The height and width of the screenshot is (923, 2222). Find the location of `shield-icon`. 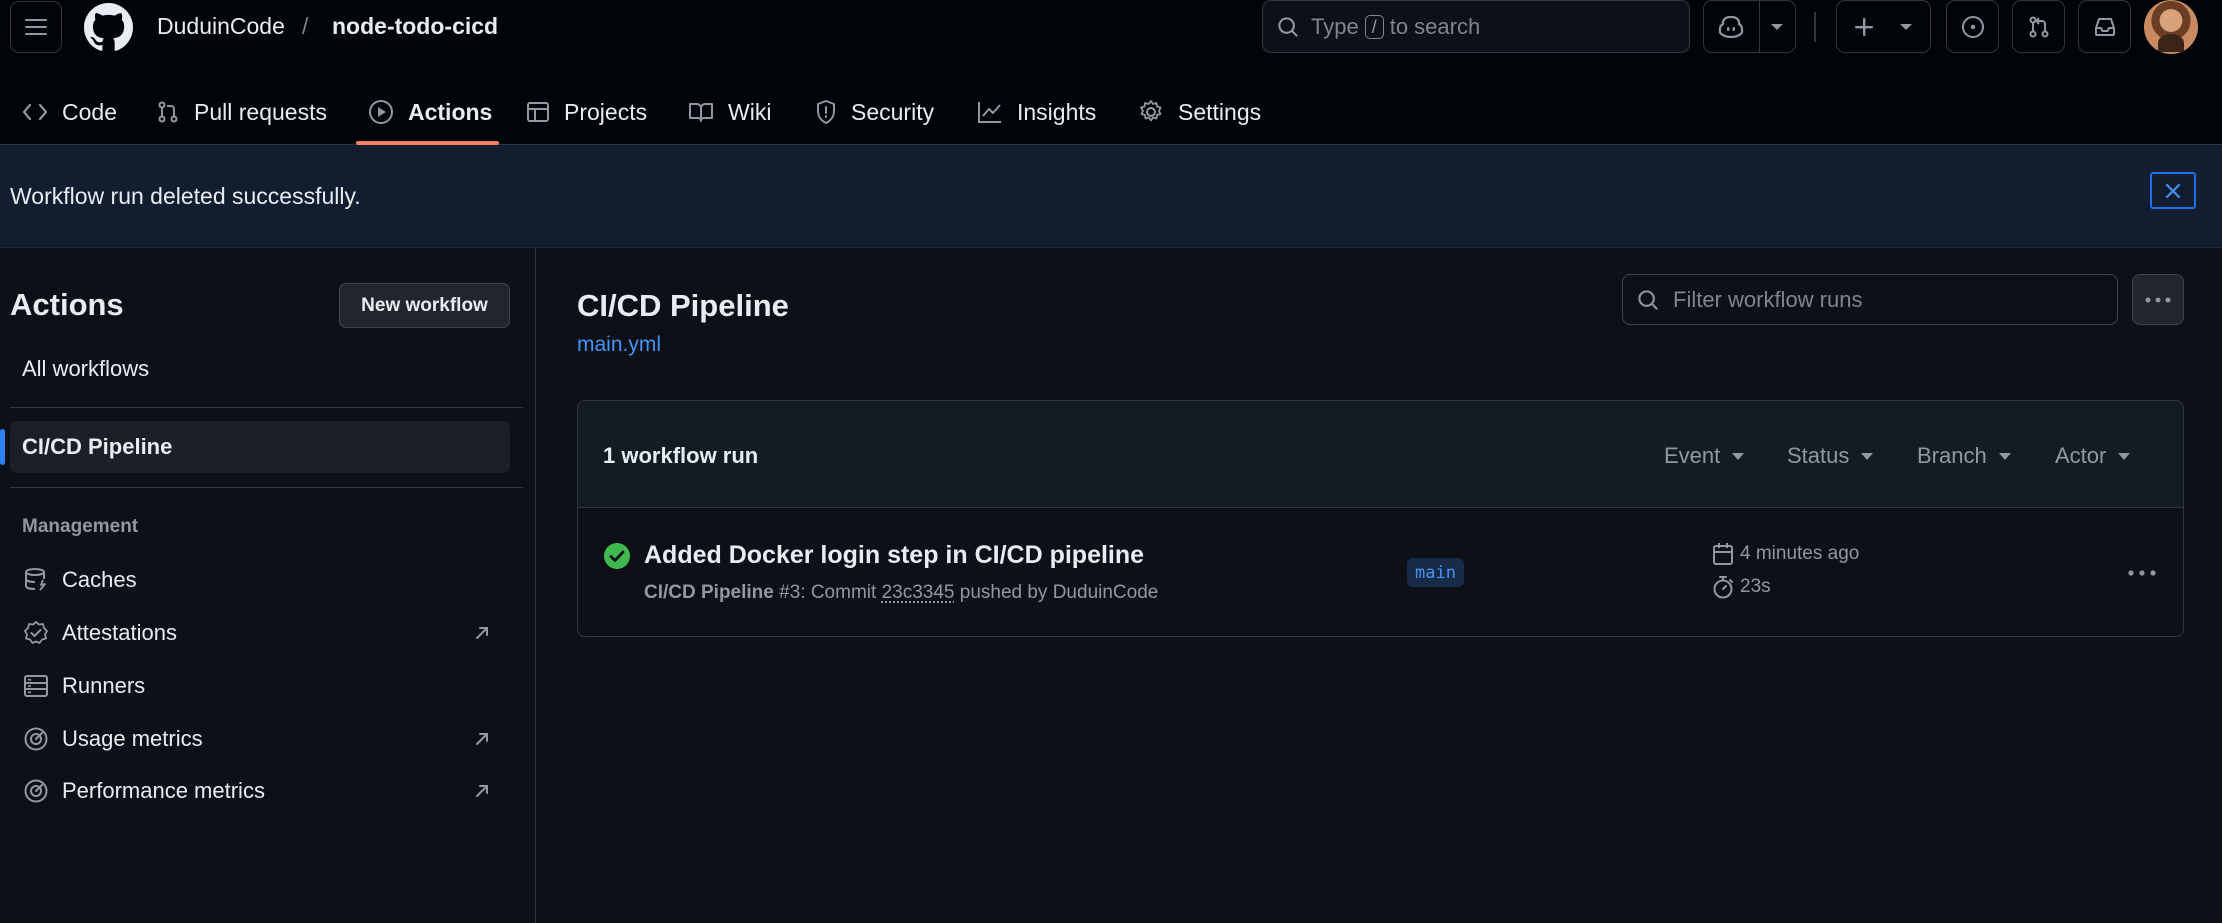

shield-icon is located at coordinates (826, 112).